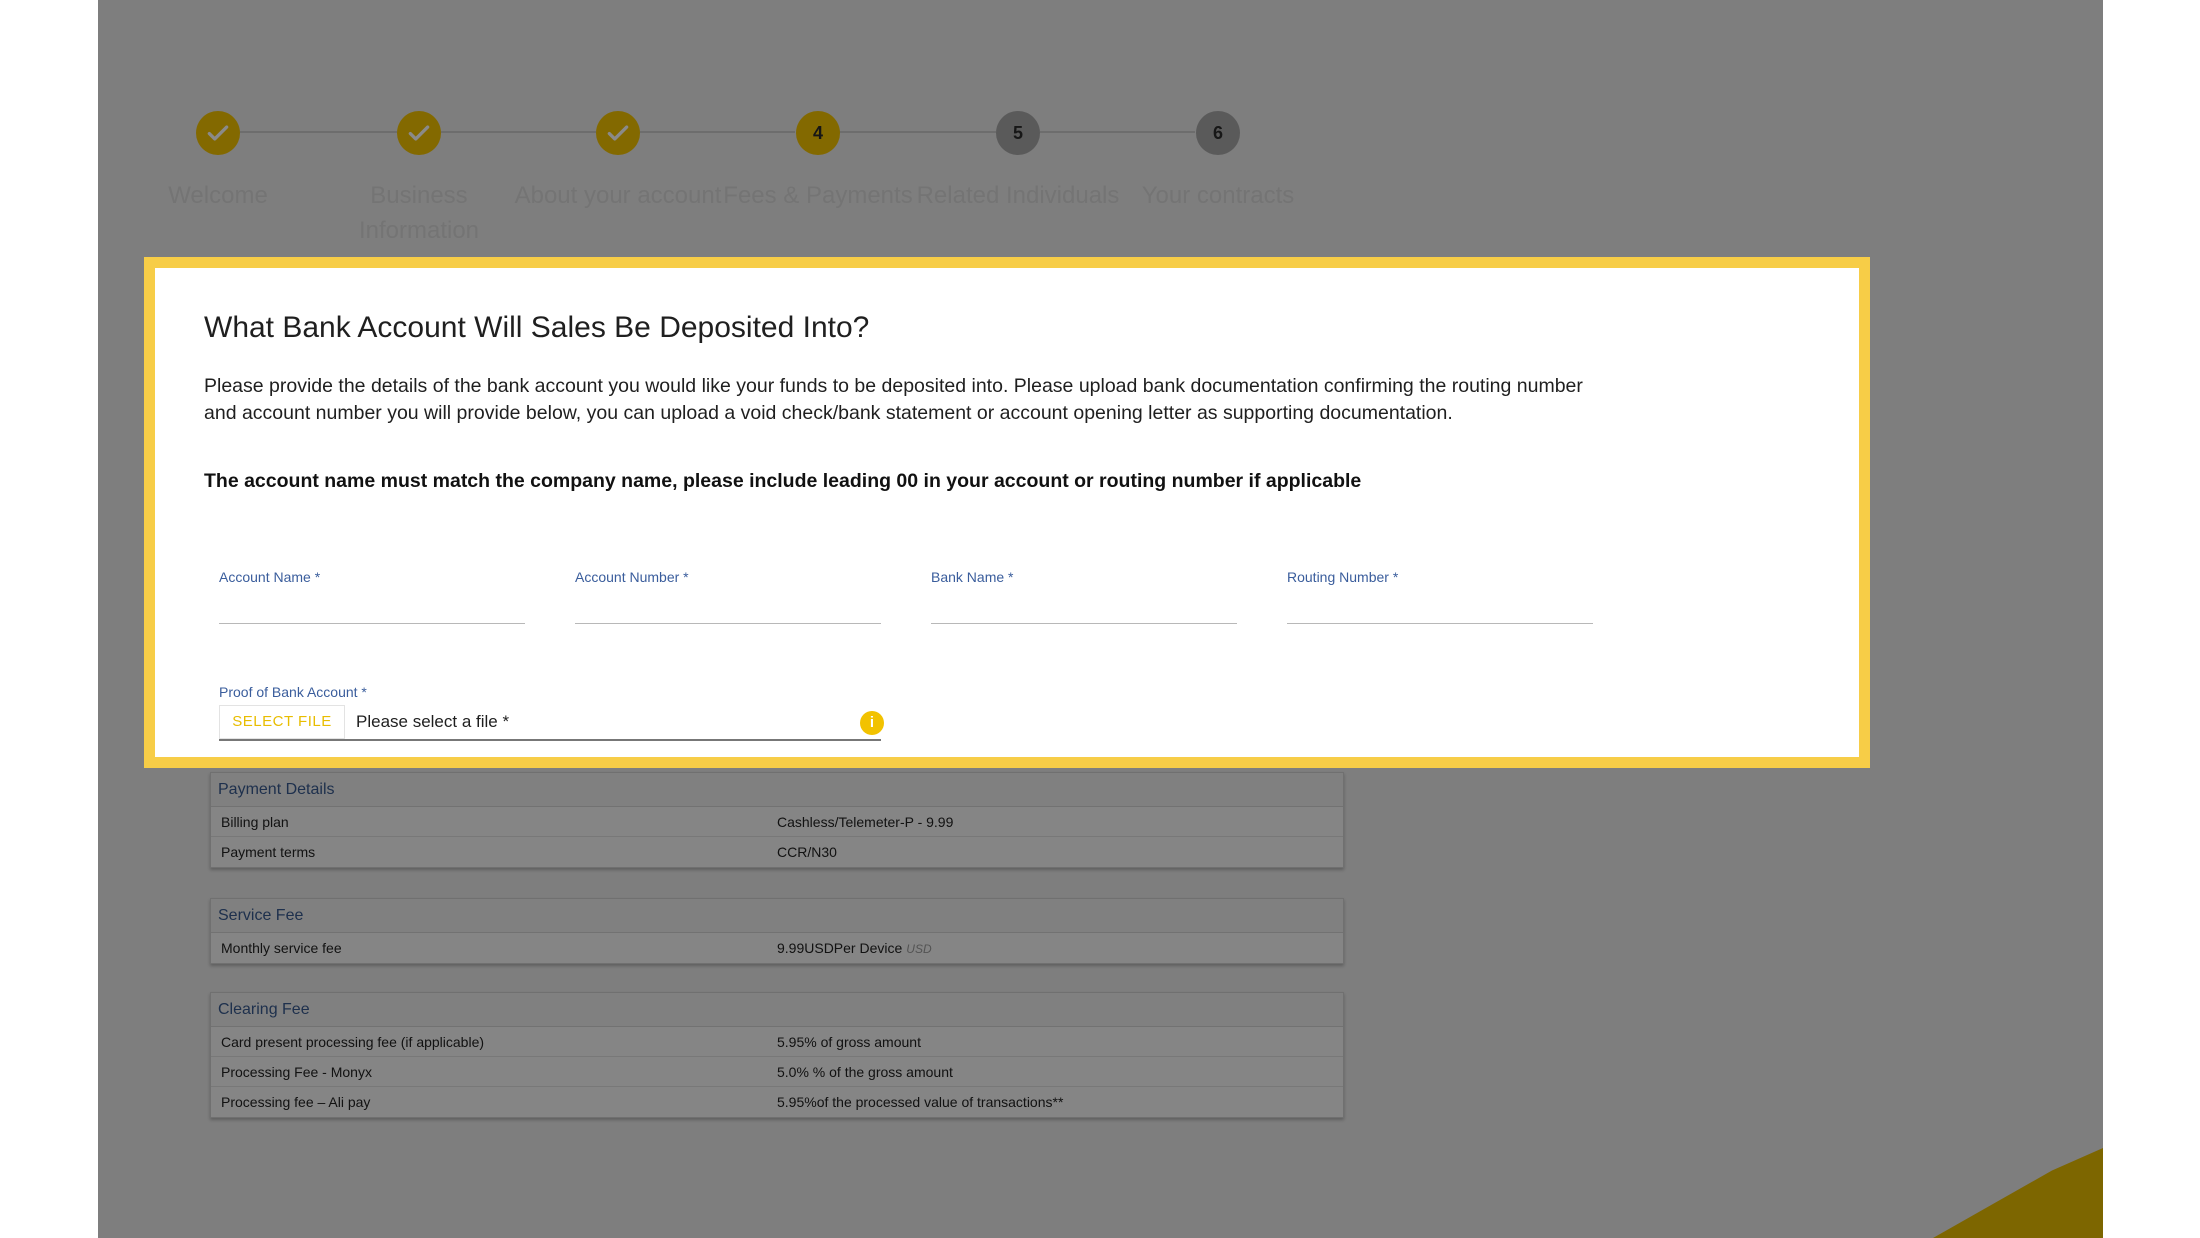 The image size is (2200, 1238). I want to click on account-number-field: Account Number *, so click(728, 596).